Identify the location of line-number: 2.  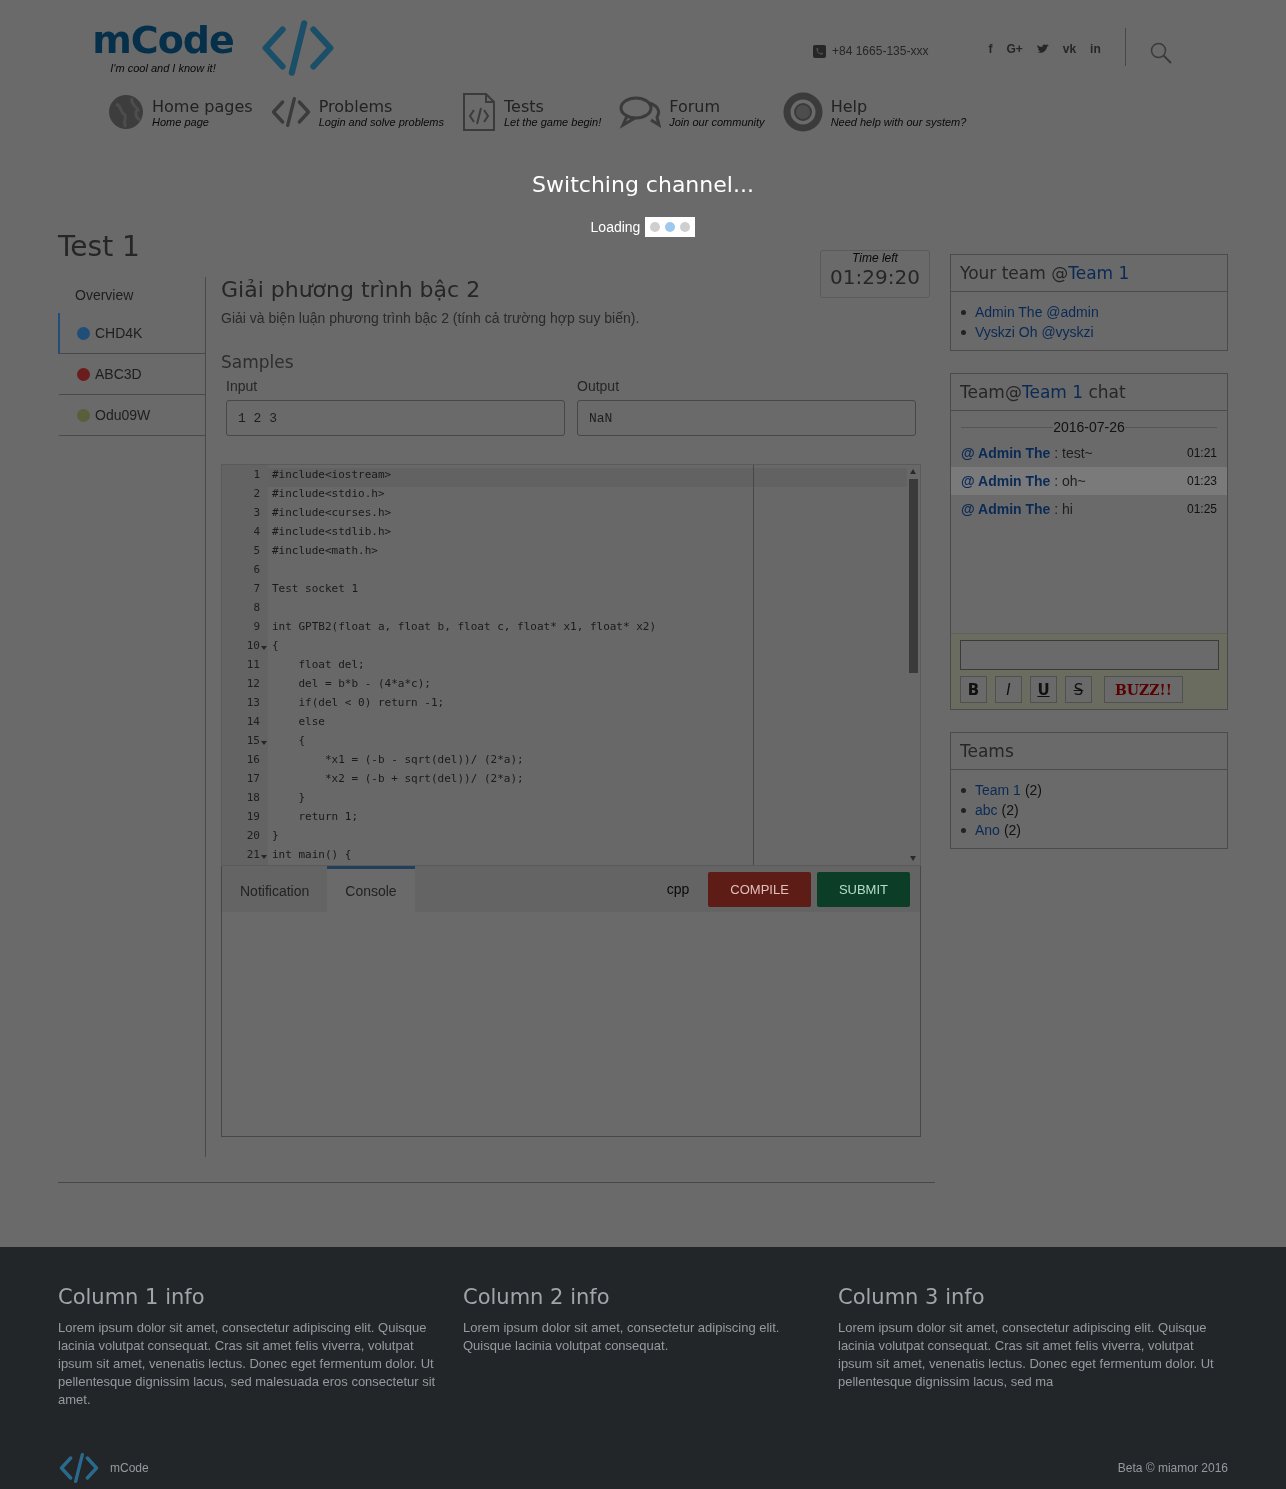
(256, 493).